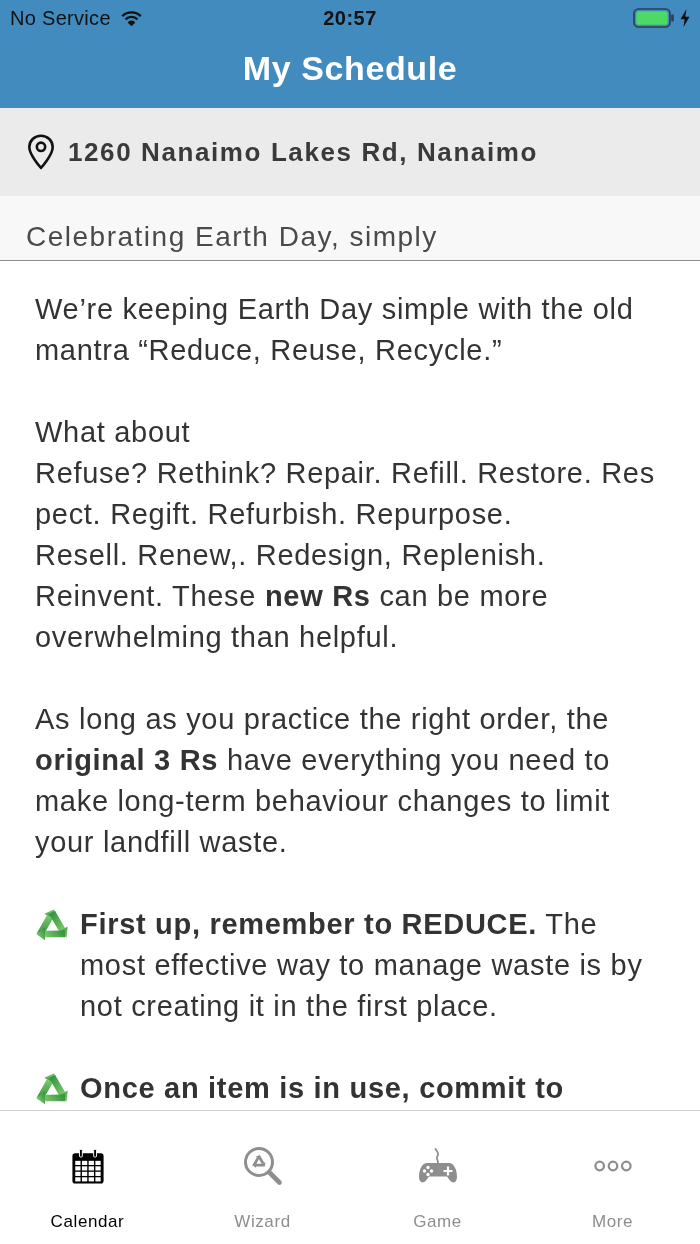 This screenshot has width=700, height=1244. What do you see at coordinates (612, 1166) in the screenshot?
I see `more-icon` at bounding box center [612, 1166].